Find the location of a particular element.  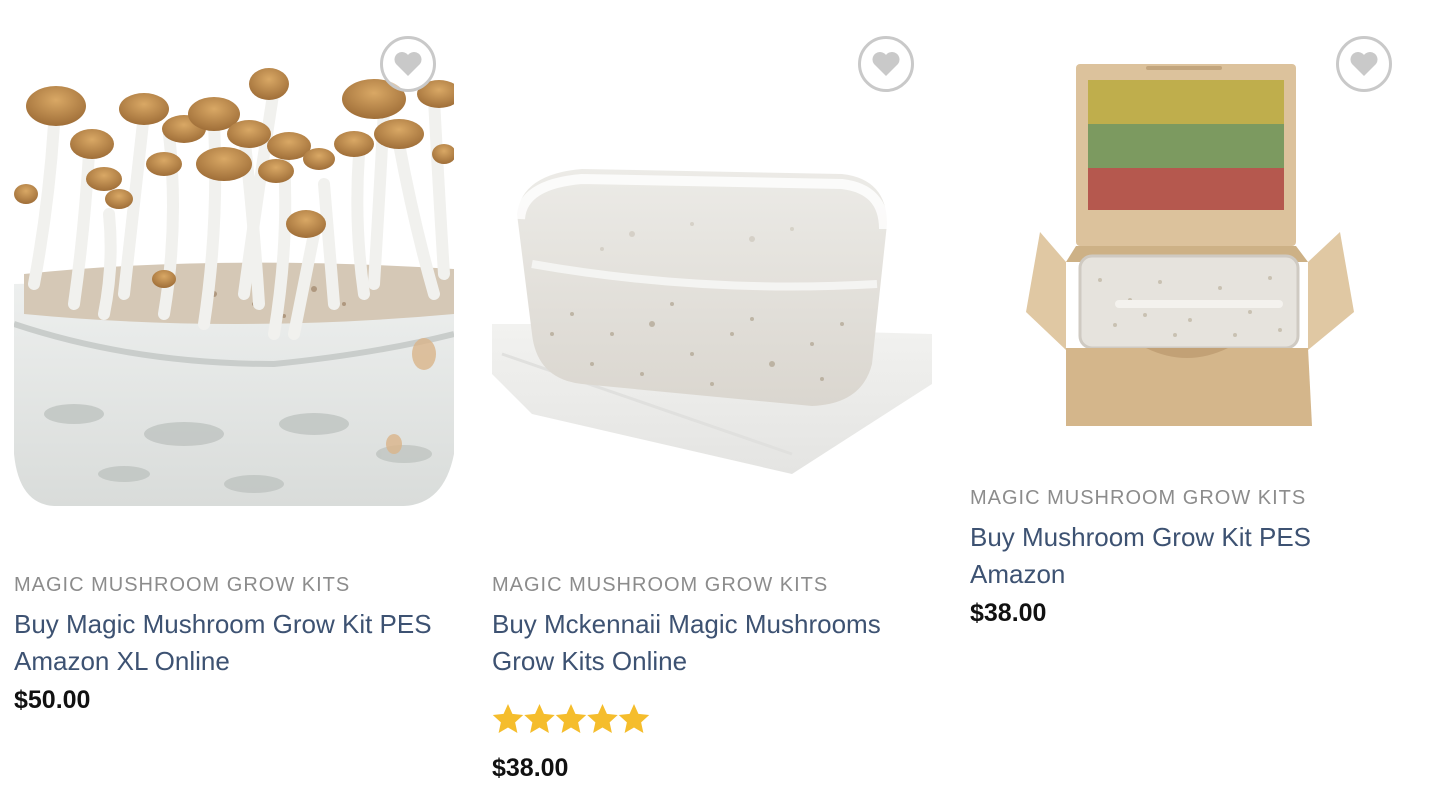

grow-kit-box-image is located at coordinates (1190, 245).